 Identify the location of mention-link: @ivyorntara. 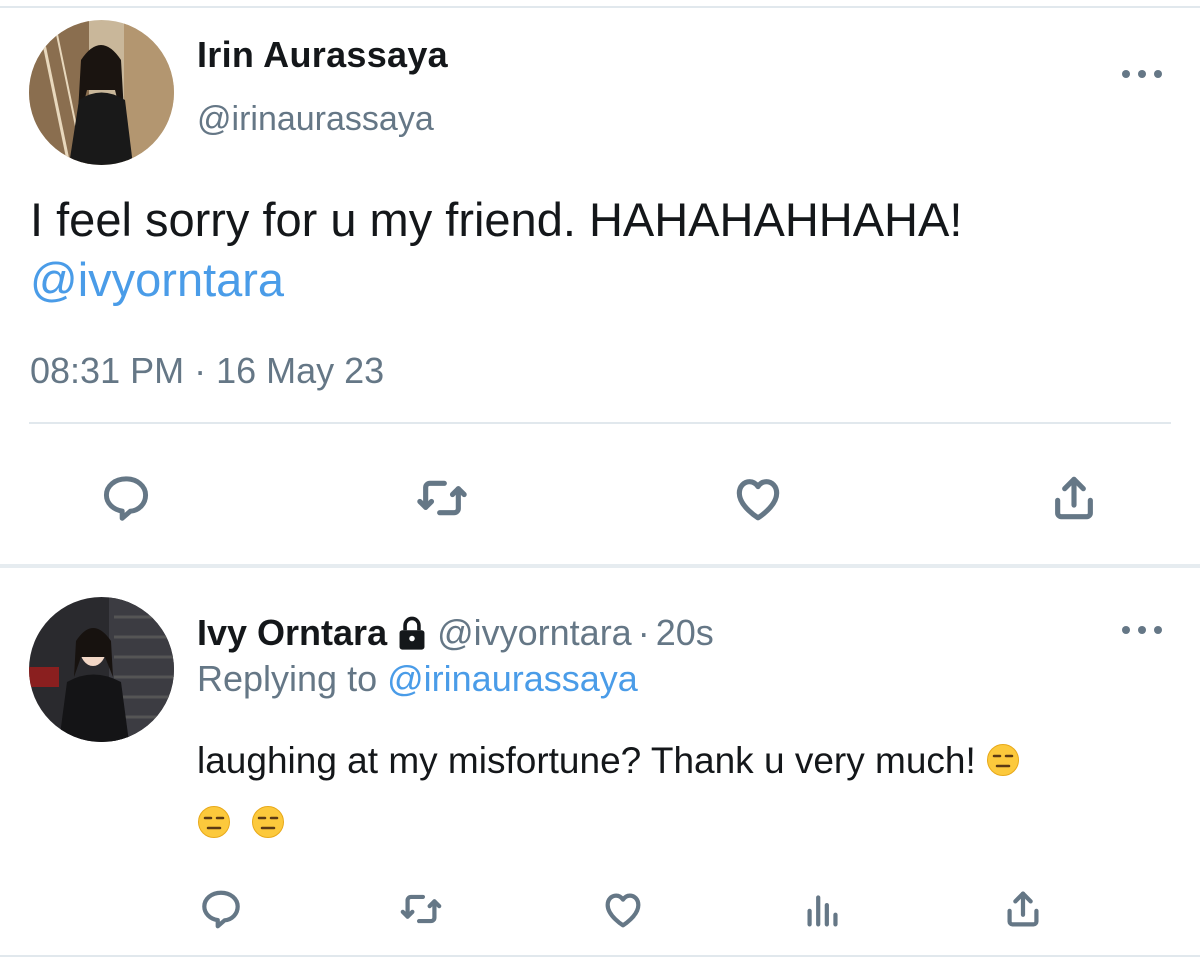
(600, 280).